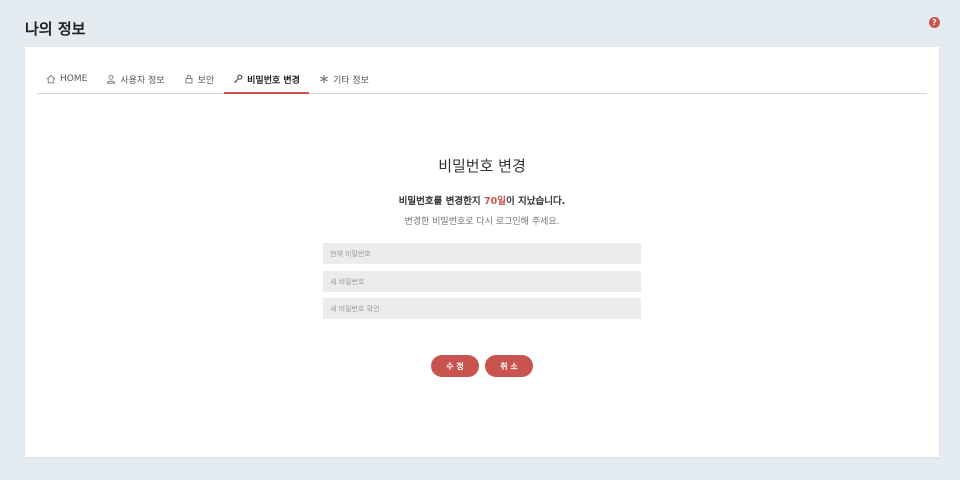  What do you see at coordinates (482, 281) in the screenshot?
I see `new-password-input` at bounding box center [482, 281].